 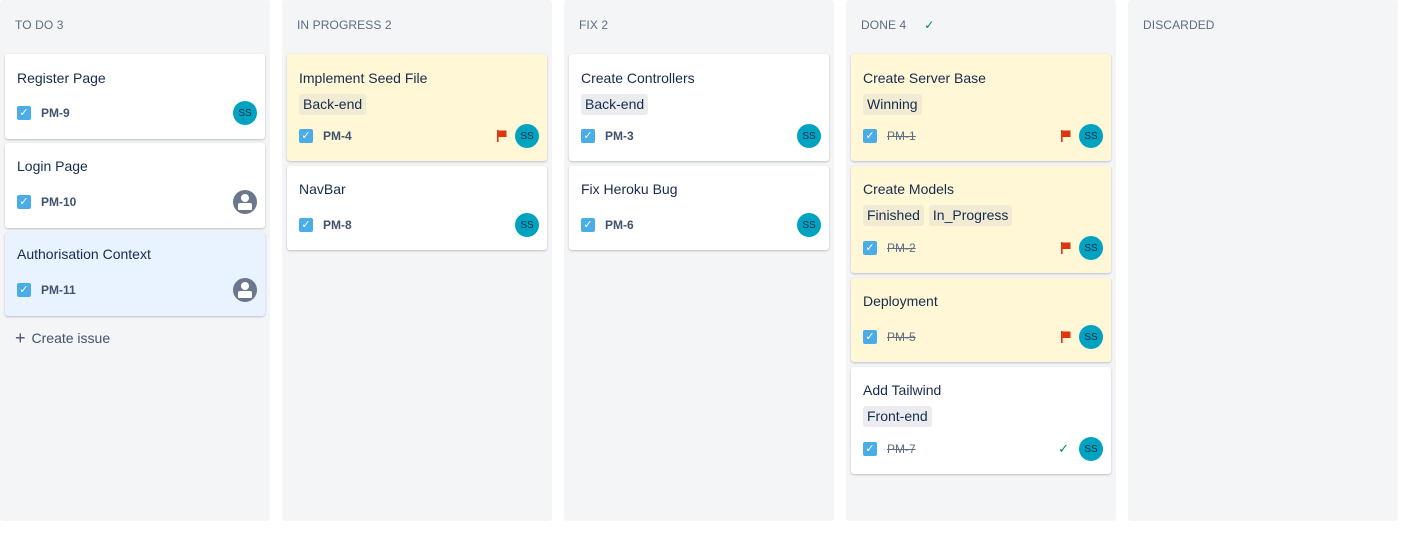 I want to click on issue-card-pm-9: Register Page ✓ PM-9 SS, so click(x=135, y=96).